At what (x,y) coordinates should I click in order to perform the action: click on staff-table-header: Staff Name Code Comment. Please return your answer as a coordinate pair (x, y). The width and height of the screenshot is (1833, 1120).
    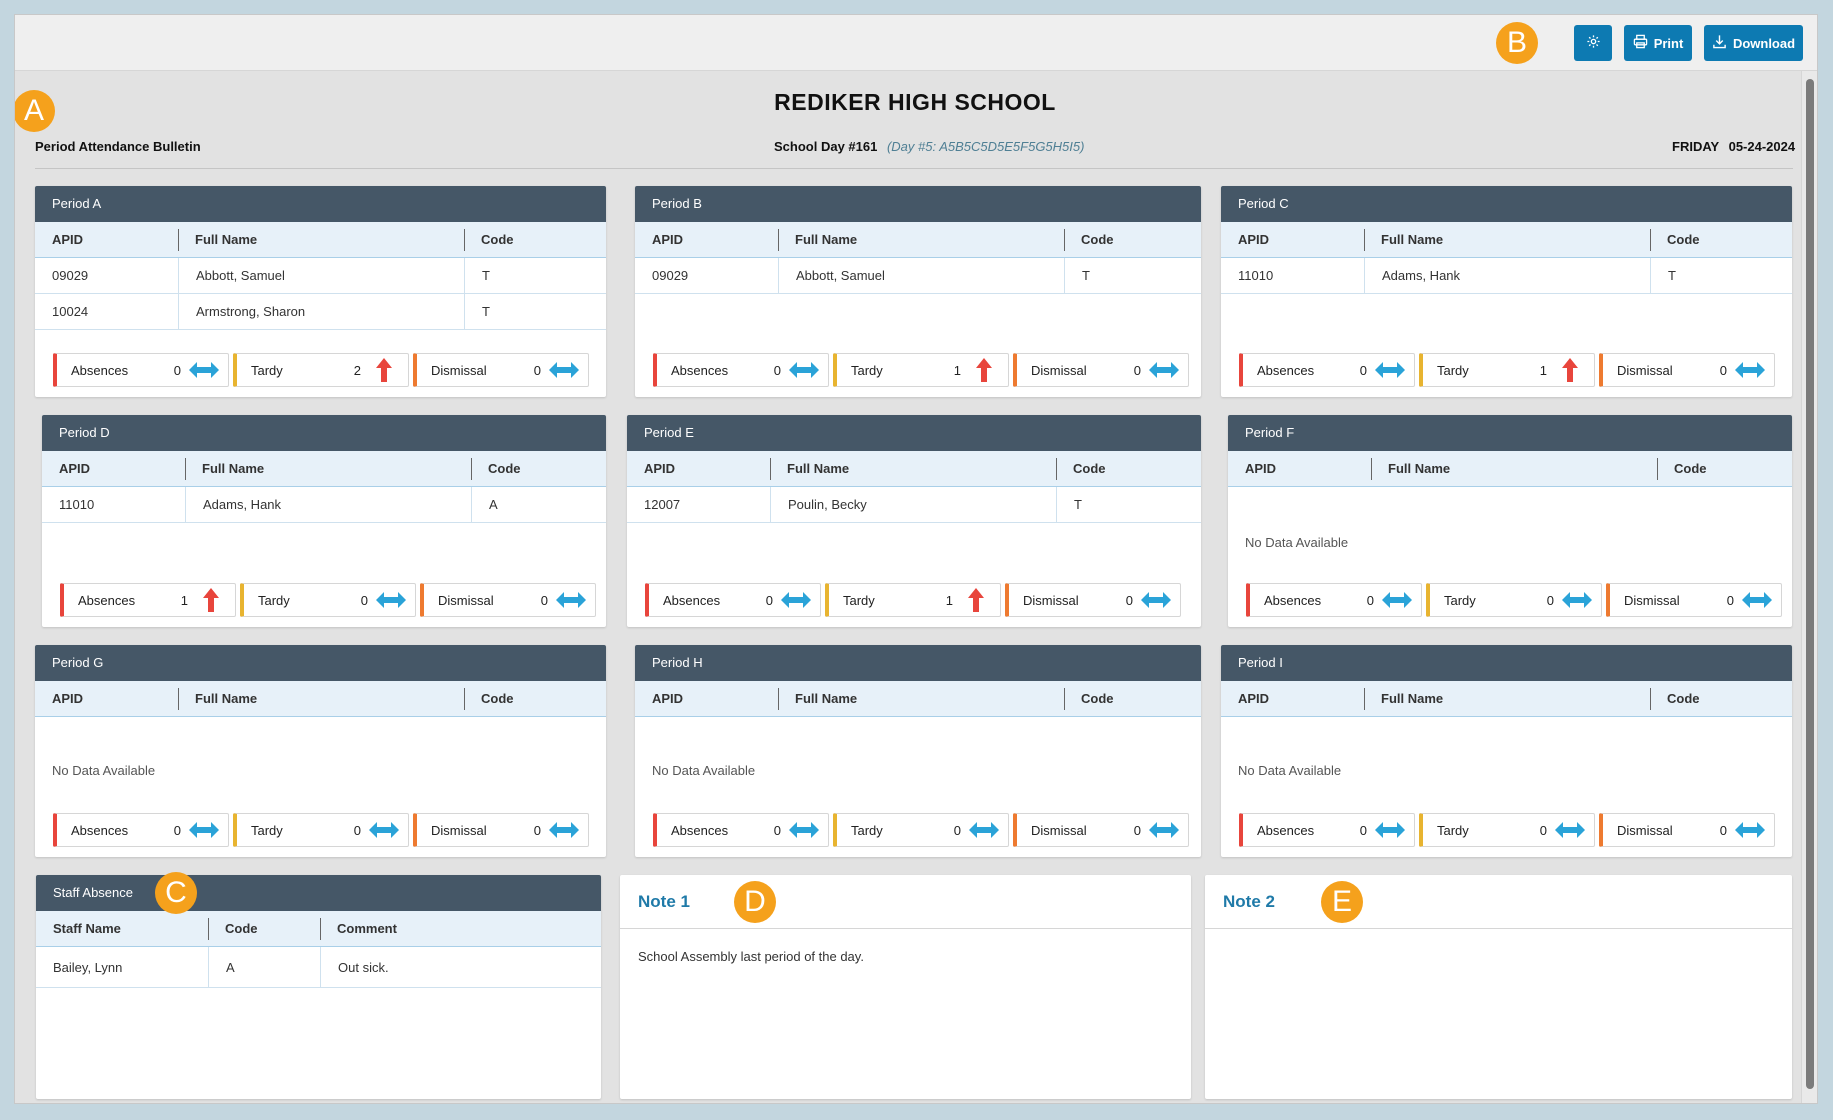
    Looking at the image, I should click on (318, 929).